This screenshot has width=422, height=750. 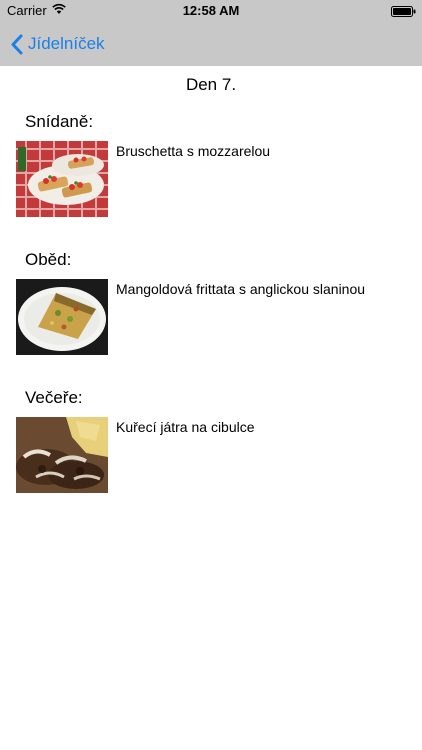 What do you see at coordinates (17, 44) in the screenshot?
I see `chevron-left-icon` at bounding box center [17, 44].